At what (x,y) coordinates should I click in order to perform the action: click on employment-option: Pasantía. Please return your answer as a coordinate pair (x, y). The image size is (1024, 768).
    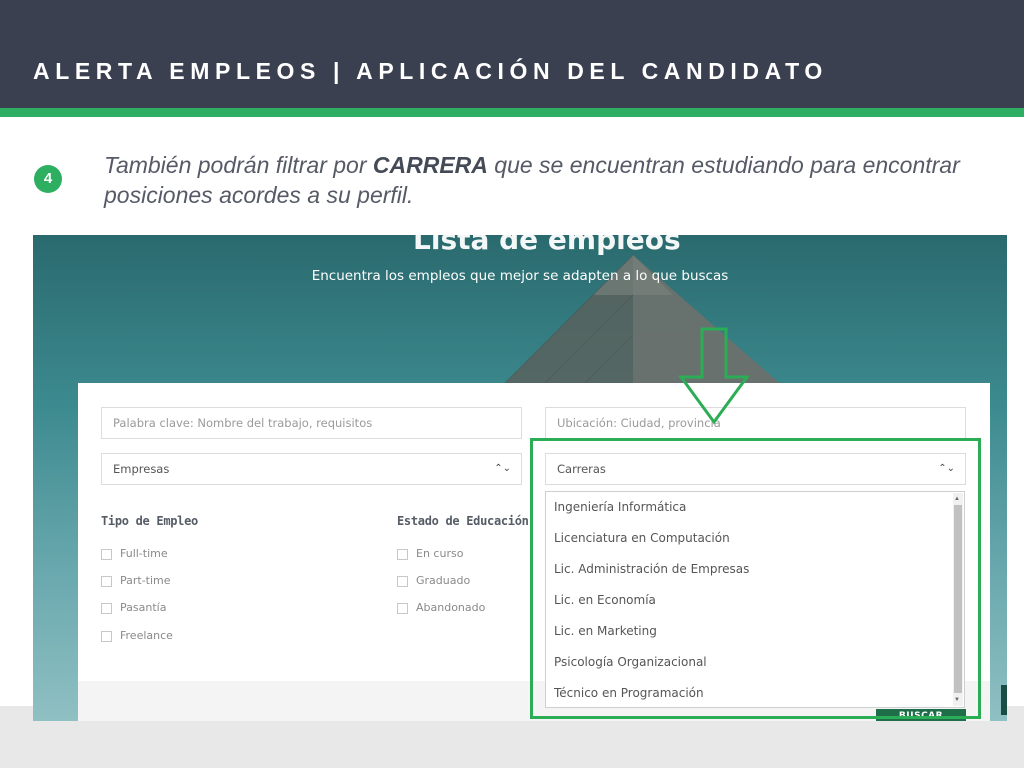
    Looking at the image, I should click on (133, 608).